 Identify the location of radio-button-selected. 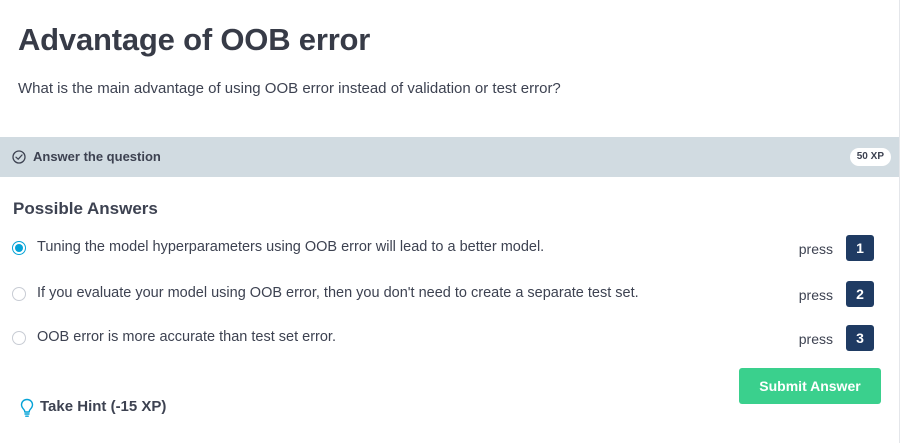
(19, 248).